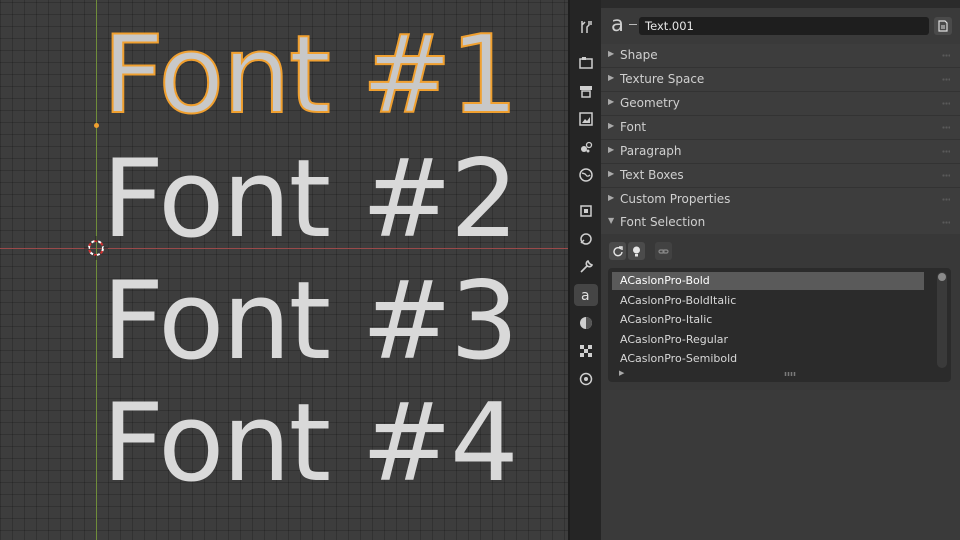 The height and width of the screenshot is (540, 960). What do you see at coordinates (780, 200) in the screenshot?
I see `section-custom-properties: ▶ Custom Properties` at bounding box center [780, 200].